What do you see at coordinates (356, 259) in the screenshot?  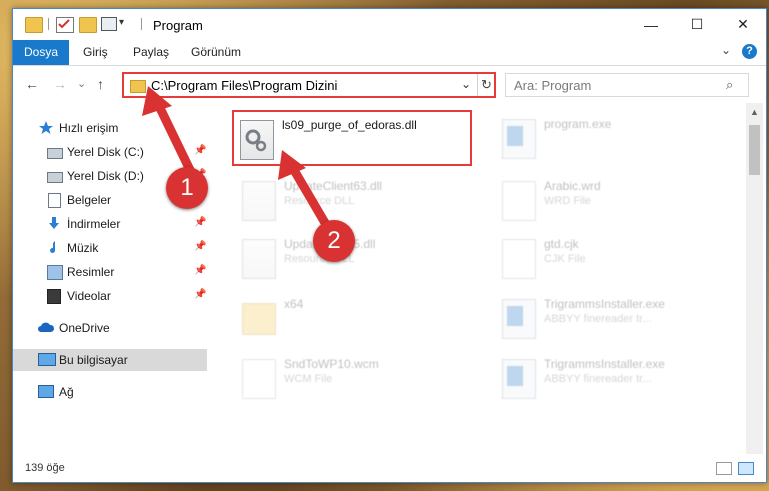 I see `file-item: UpdateClient5.dll Resource DLL` at bounding box center [356, 259].